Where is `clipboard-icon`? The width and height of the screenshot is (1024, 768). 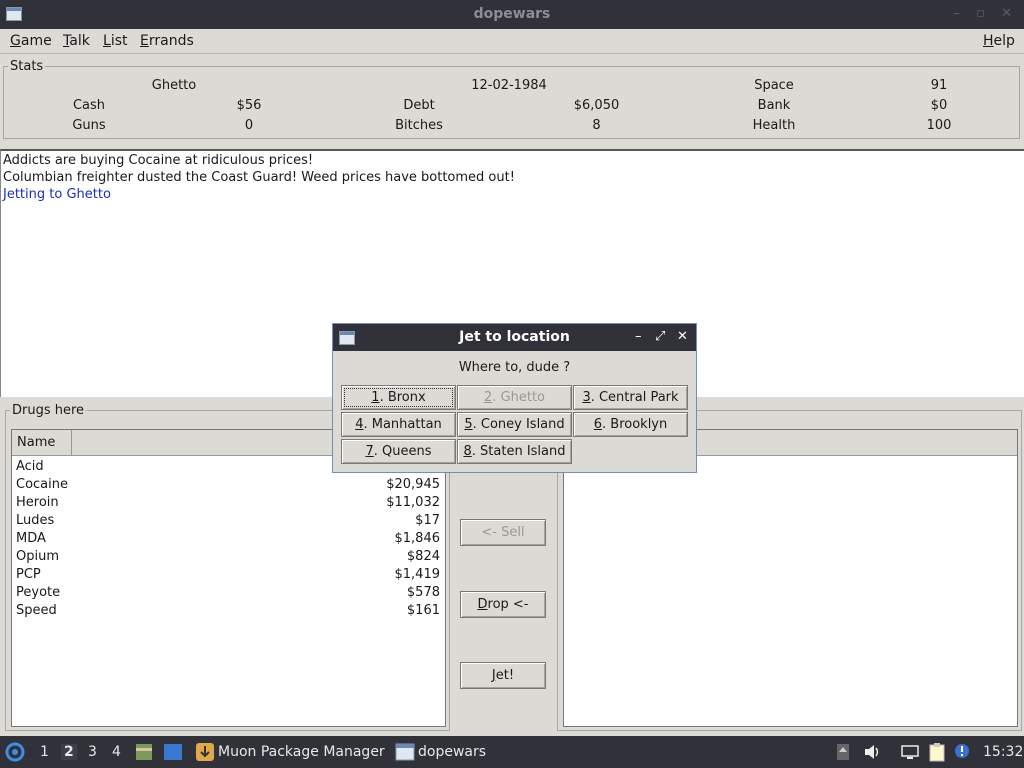
clipboard-icon is located at coordinates (937, 752).